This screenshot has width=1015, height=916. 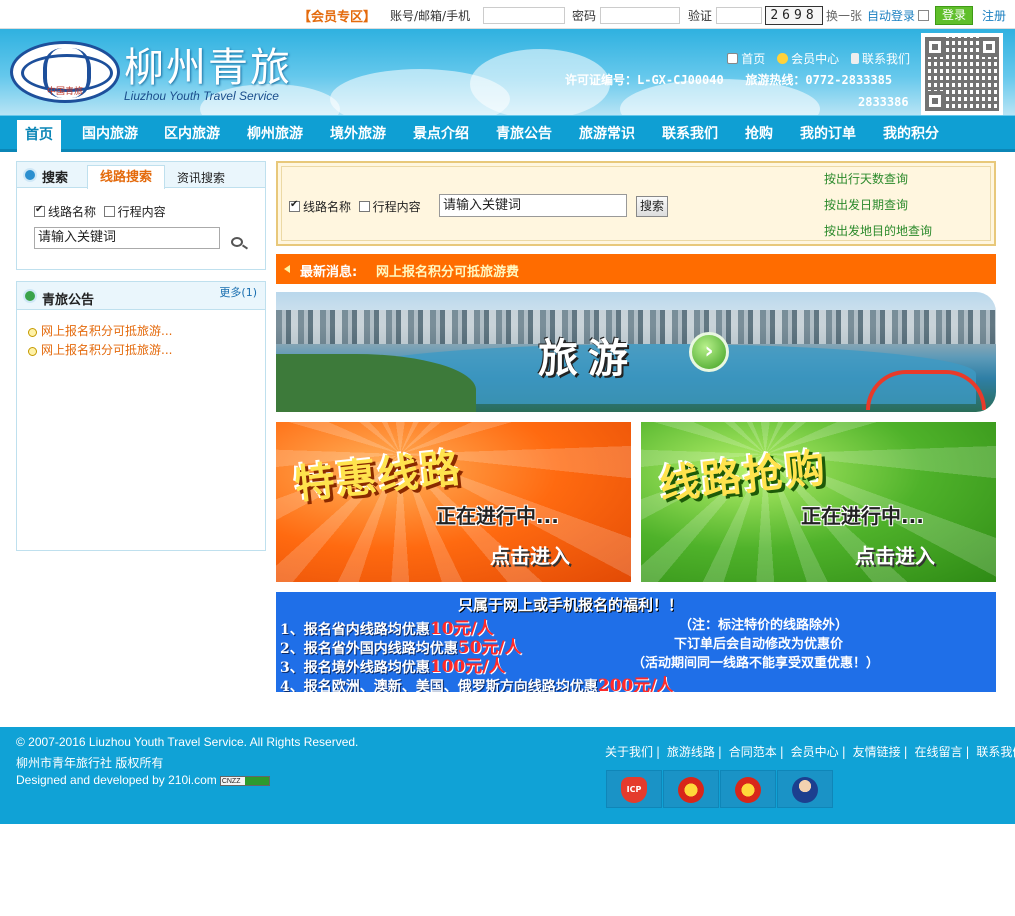 I want to click on main-route-name-checkbox, so click(x=294, y=205).